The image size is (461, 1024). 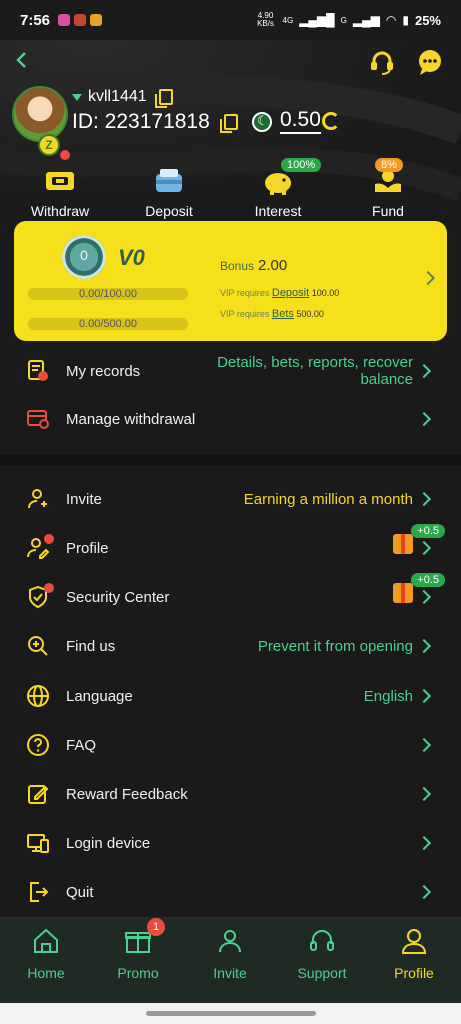 What do you see at coordinates (388, 188) in the screenshot?
I see `fund-button: 8% Fund` at bounding box center [388, 188].